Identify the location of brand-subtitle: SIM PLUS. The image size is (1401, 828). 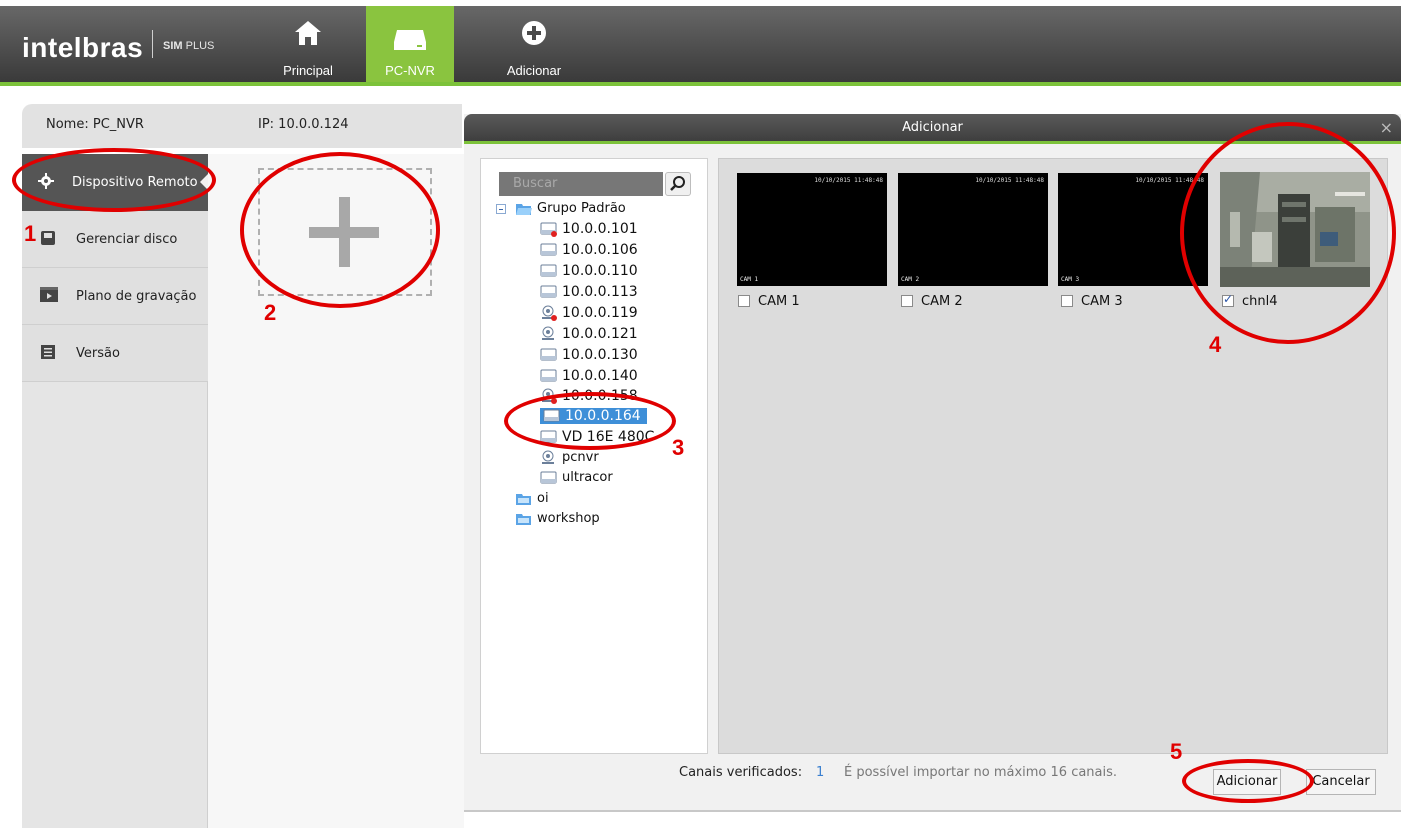
(189, 46).